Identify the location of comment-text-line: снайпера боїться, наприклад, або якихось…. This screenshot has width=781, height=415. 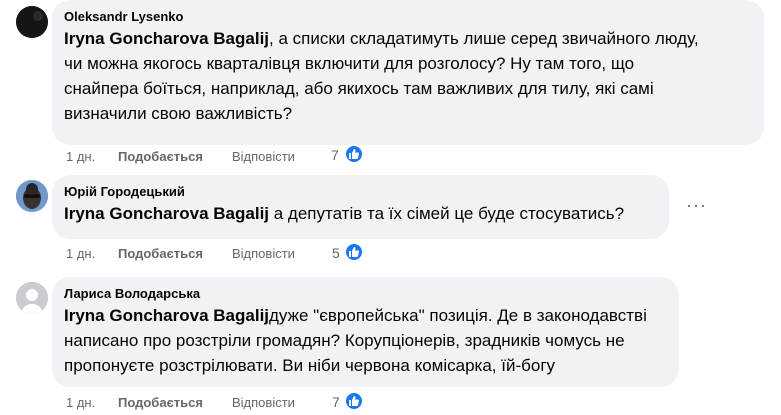
(359, 88).